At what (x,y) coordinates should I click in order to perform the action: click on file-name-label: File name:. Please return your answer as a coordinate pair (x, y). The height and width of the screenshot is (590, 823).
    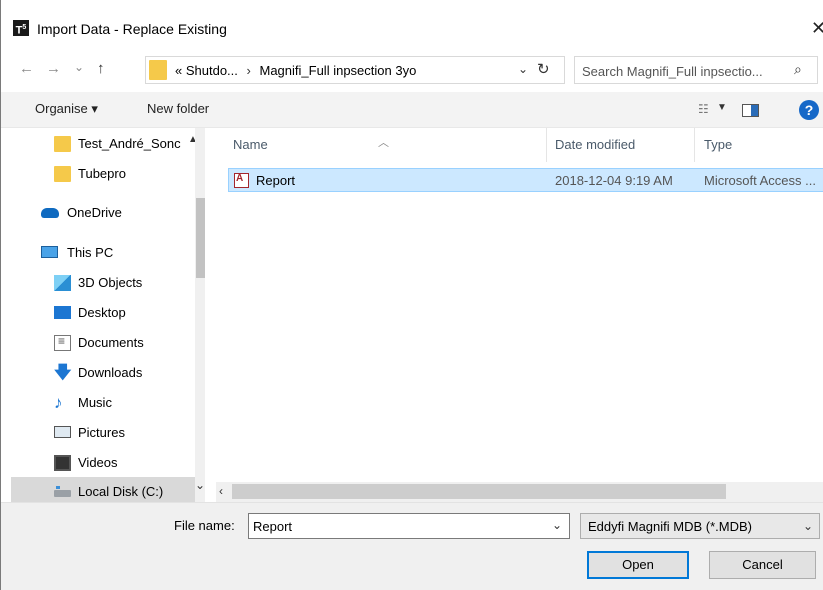
    Looking at the image, I should click on (204, 525).